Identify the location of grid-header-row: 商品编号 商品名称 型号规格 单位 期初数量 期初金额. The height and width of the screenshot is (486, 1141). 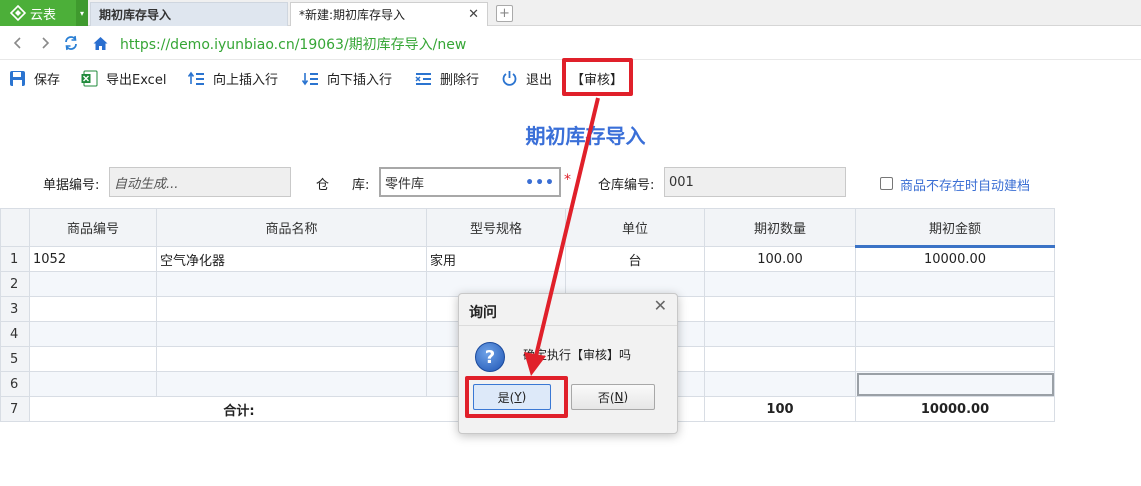
(527, 228).